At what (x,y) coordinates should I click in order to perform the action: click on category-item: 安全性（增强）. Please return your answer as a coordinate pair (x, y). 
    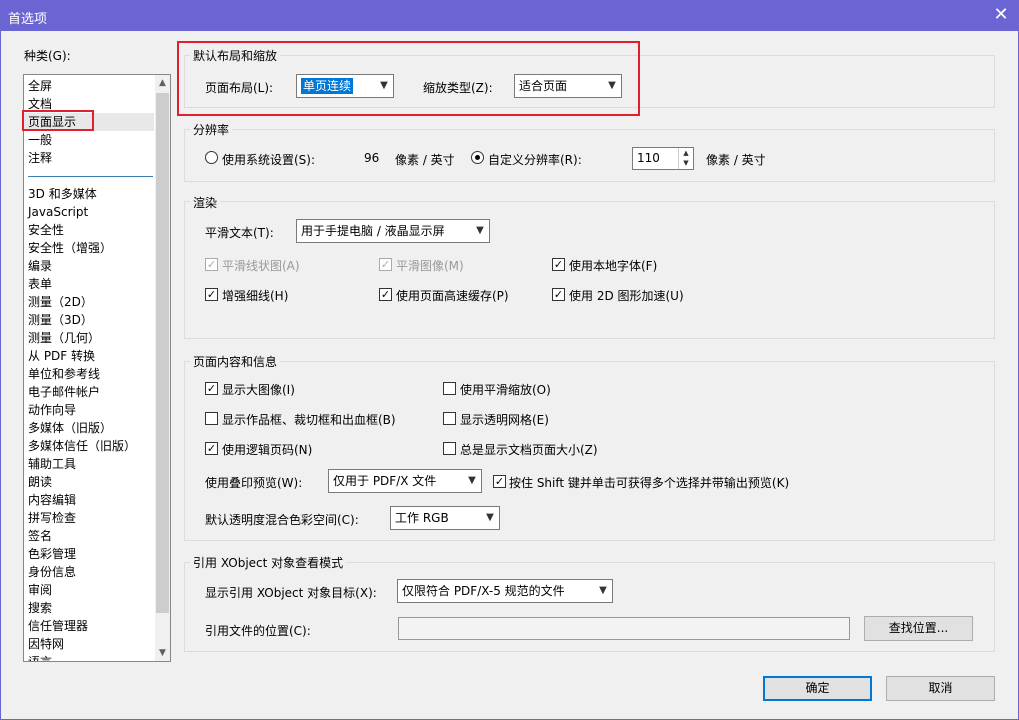
    Looking at the image, I should click on (70, 248).